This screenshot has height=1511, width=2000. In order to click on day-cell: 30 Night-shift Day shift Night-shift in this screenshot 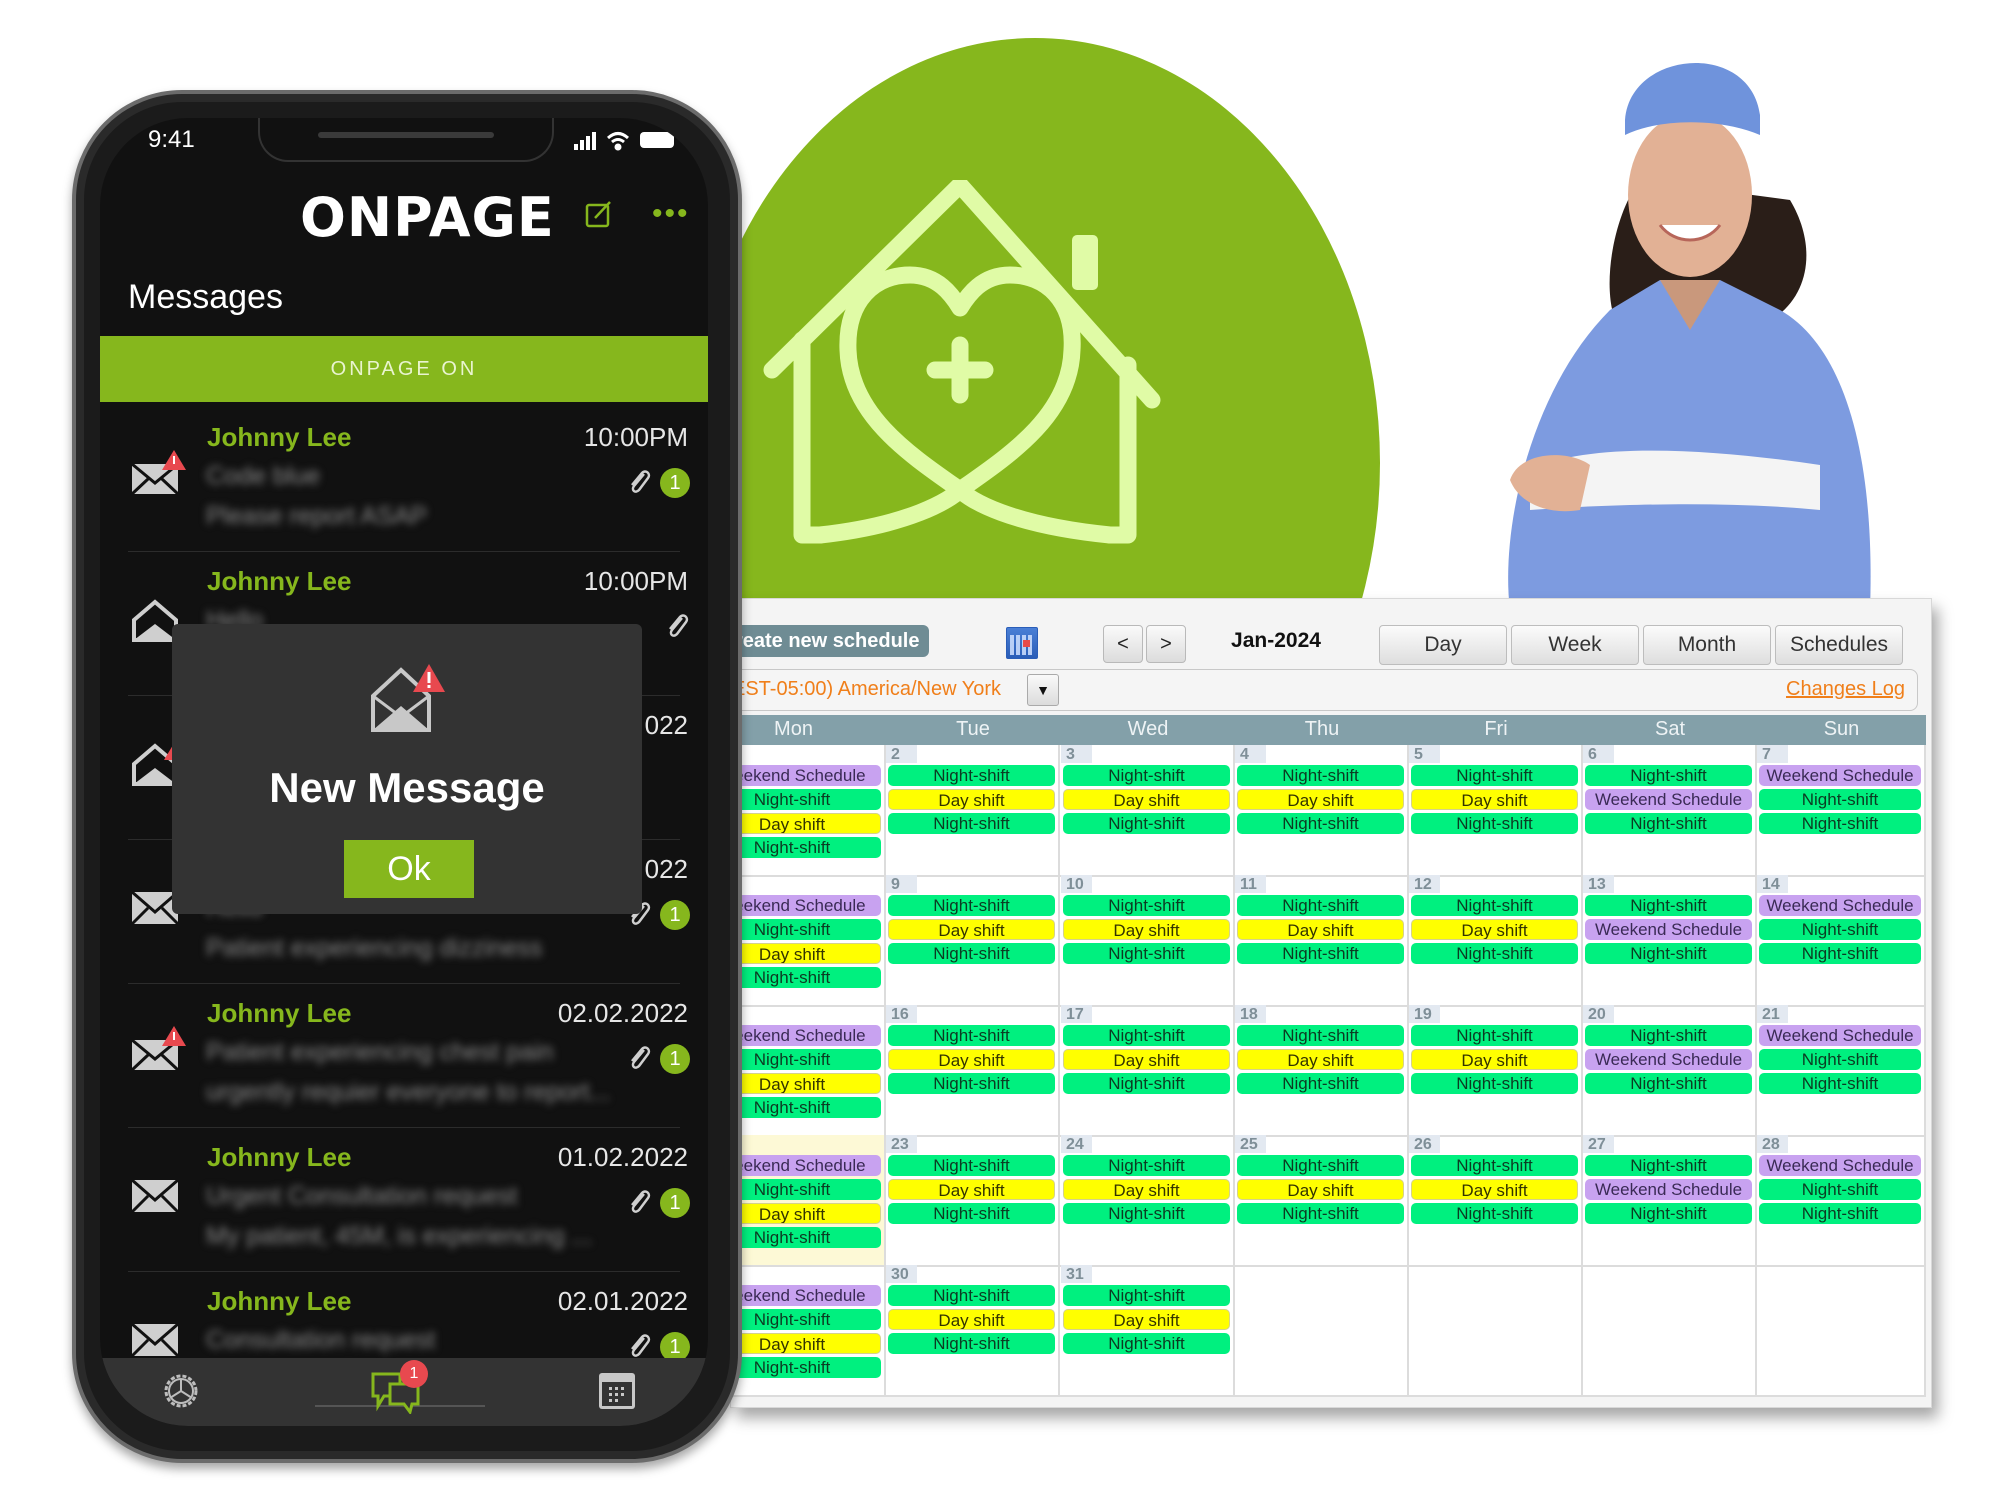, I will do `click(973, 1330)`.